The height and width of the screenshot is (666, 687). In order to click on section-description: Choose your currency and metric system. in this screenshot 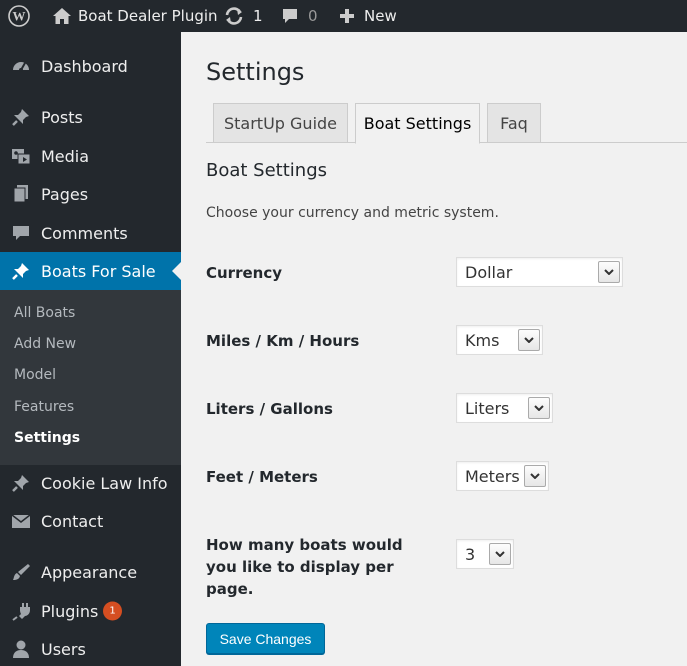, I will do `click(352, 213)`.